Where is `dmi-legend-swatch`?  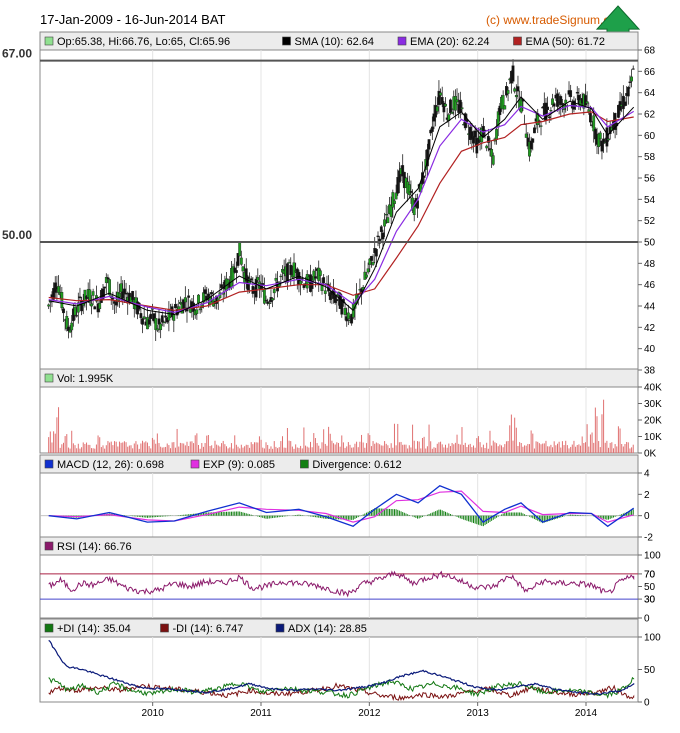 dmi-legend-swatch is located at coordinates (280, 628).